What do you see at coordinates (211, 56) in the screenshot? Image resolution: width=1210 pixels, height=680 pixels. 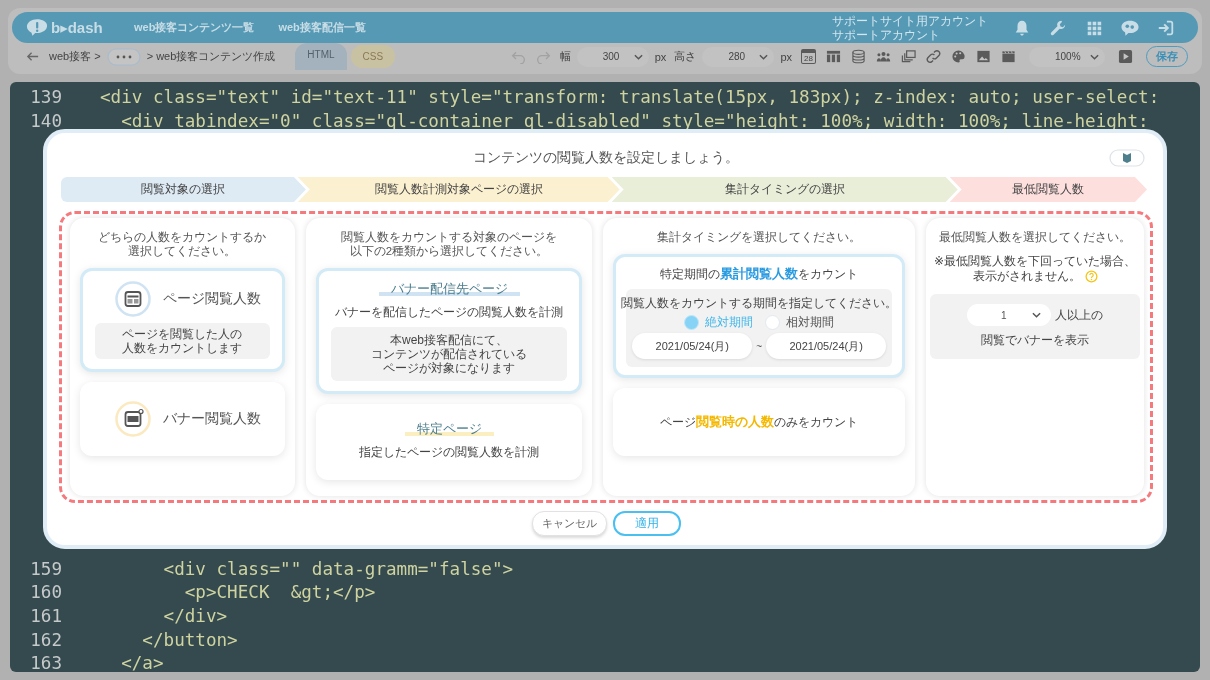 I see `breadcrumb-text: > web接客コンテンツ作成` at bounding box center [211, 56].